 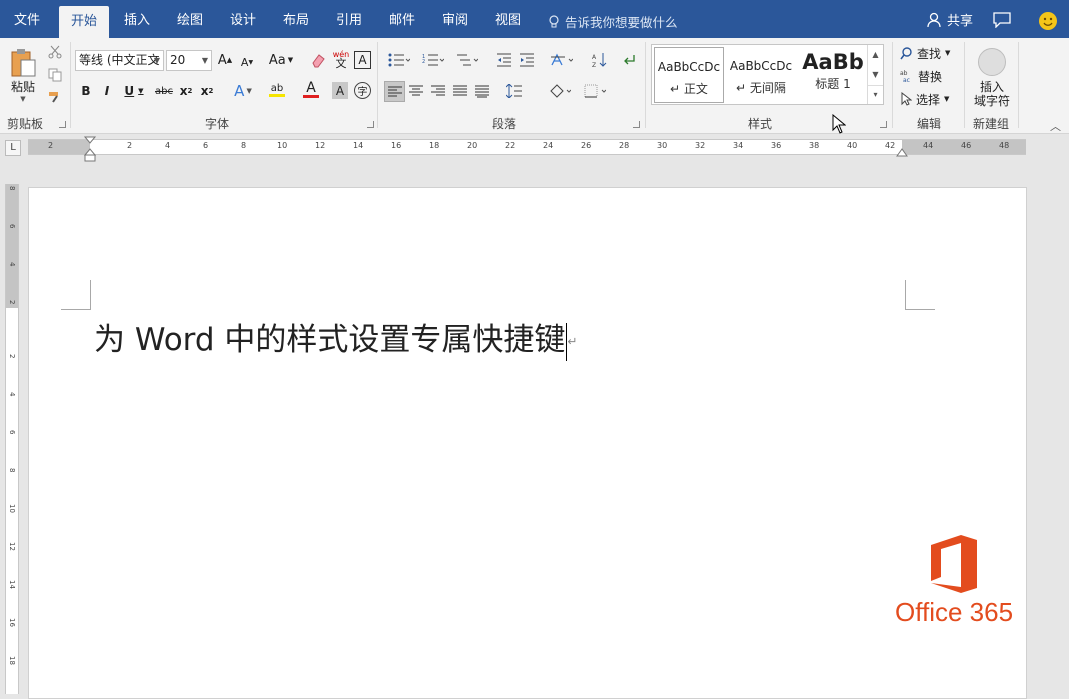 What do you see at coordinates (883, 124) in the screenshot?
I see `styles-launcher` at bounding box center [883, 124].